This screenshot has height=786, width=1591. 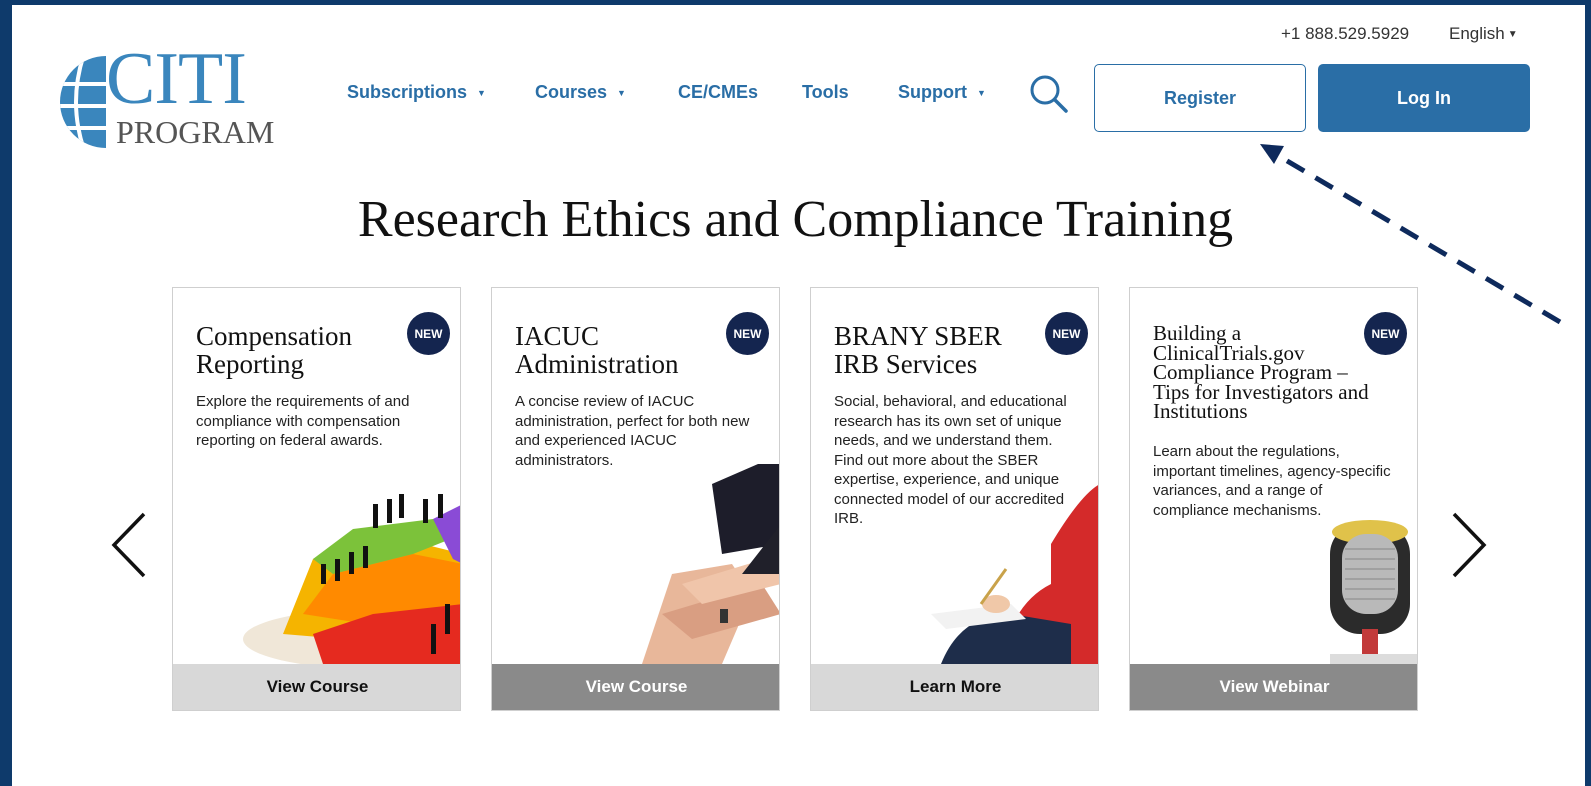 What do you see at coordinates (274, 350) in the screenshot?
I see `card-title: Compensation Reporting` at bounding box center [274, 350].